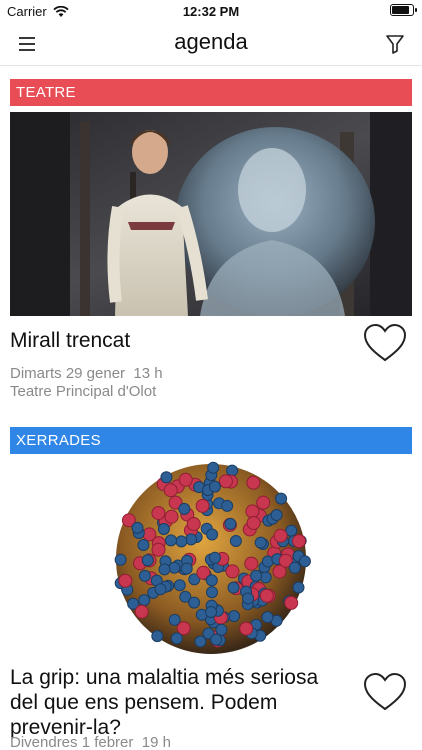  I want to click on event-date: Divendres 1 febrer, so click(72, 742).